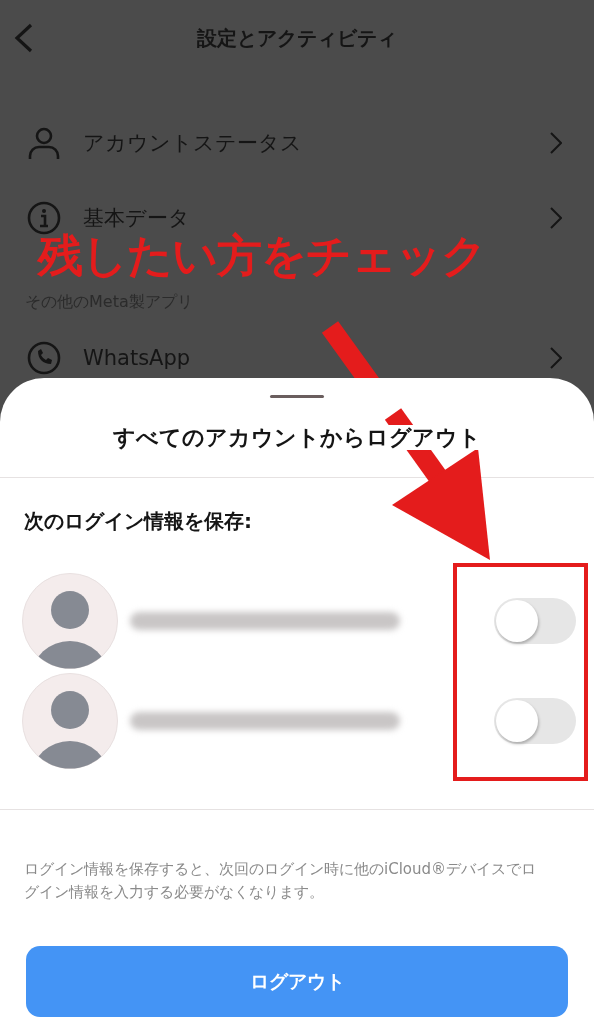 This screenshot has height=1024, width=594. I want to click on avatar-icon, so click(70, 721).